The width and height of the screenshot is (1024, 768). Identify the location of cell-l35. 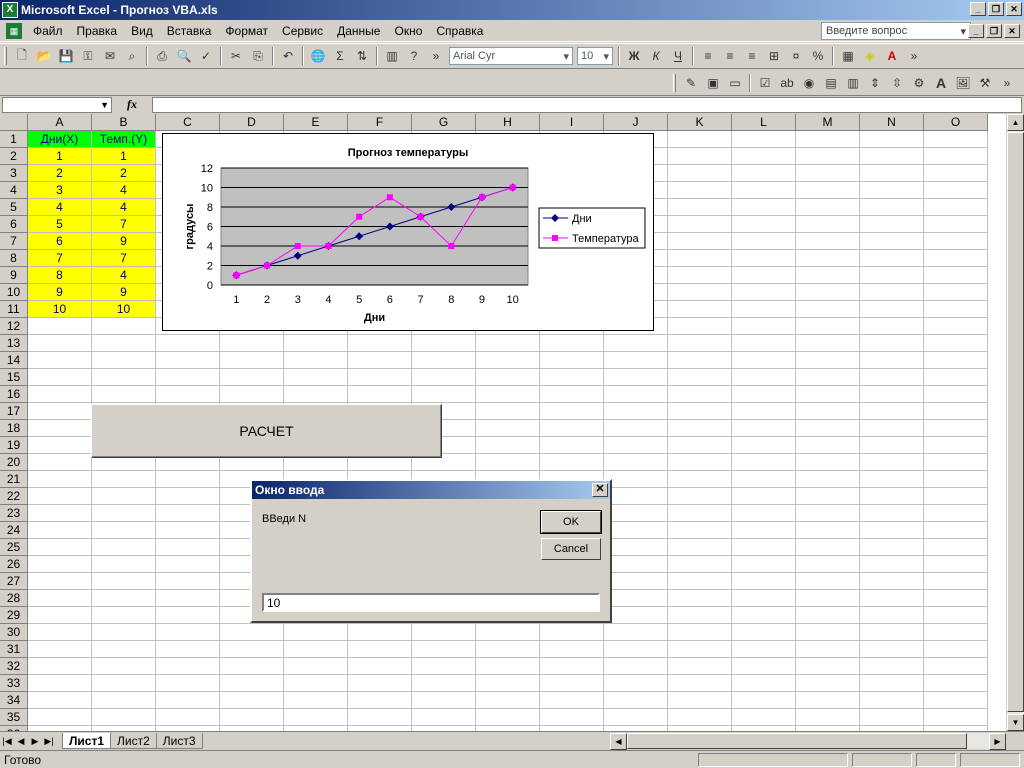
(764, 717).